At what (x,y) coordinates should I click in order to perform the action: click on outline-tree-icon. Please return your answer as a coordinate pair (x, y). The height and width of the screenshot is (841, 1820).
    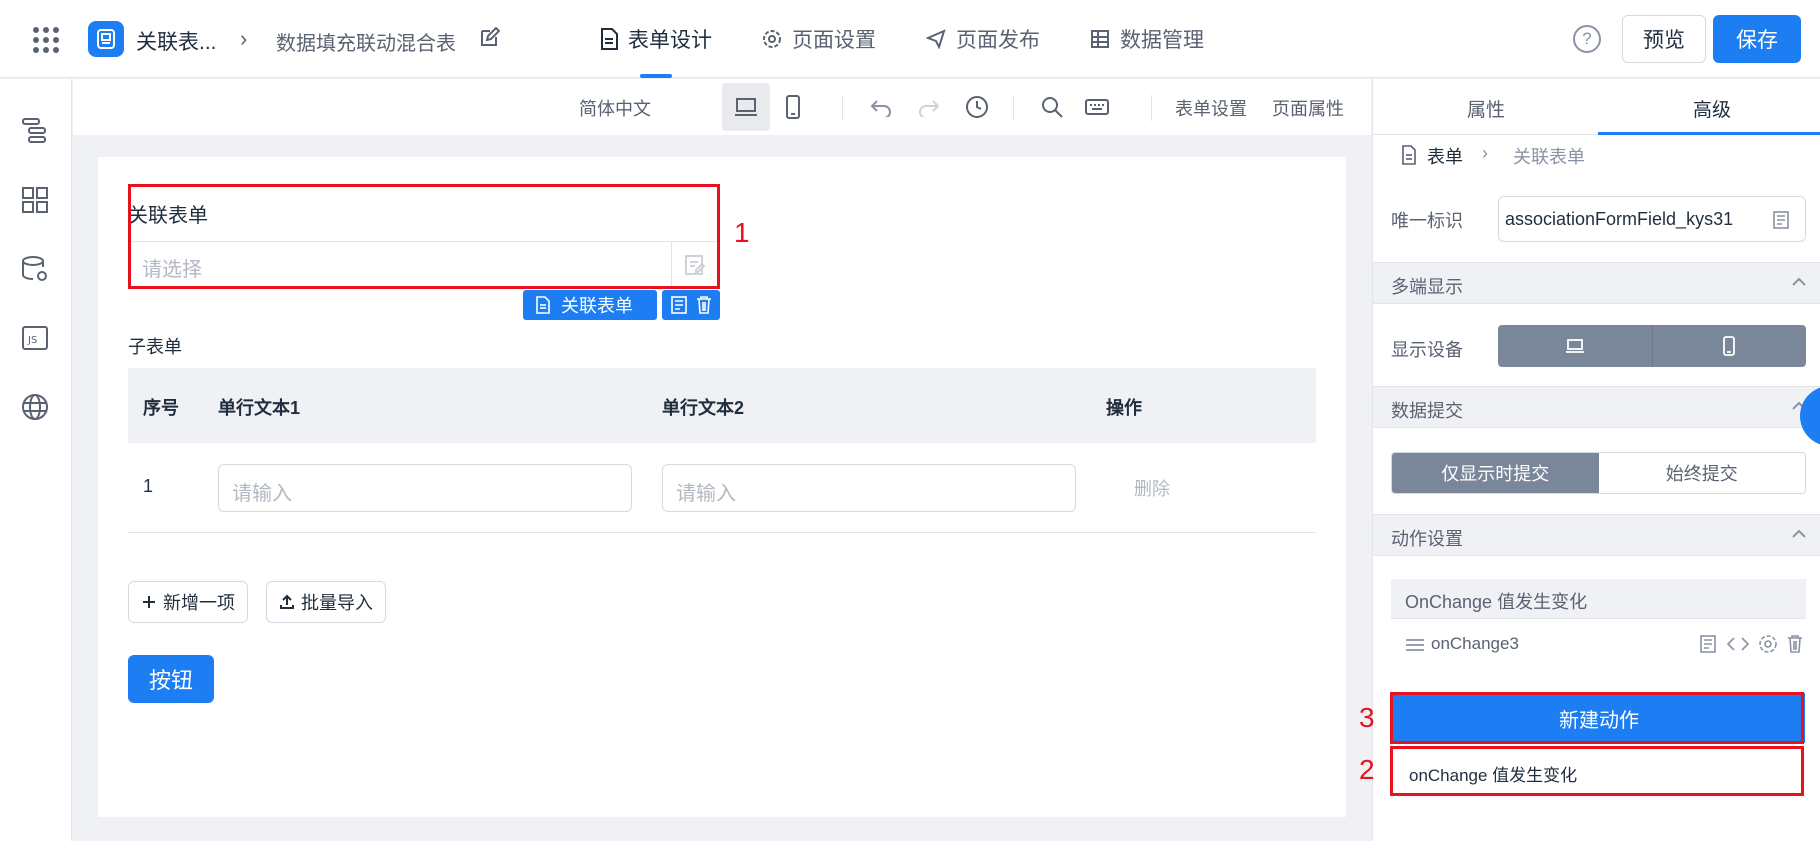
    Looking at the image, I should click on (35, 130).